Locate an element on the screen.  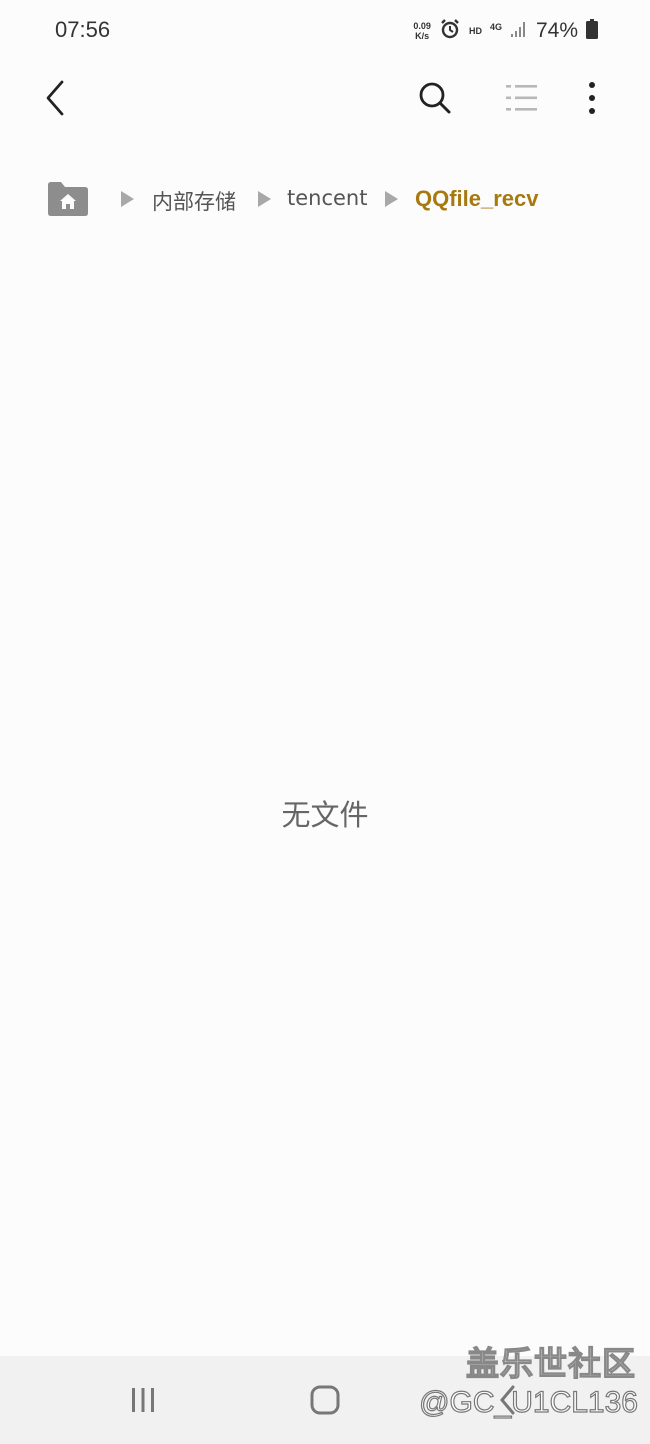
more-options-button is located at coordinates (592, 98).